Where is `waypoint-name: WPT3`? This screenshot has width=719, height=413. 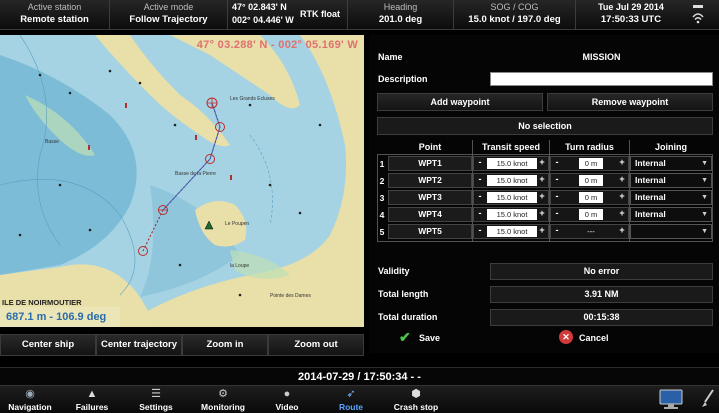 waypoint-name: WPT3 is located at coordinates (430, 197).